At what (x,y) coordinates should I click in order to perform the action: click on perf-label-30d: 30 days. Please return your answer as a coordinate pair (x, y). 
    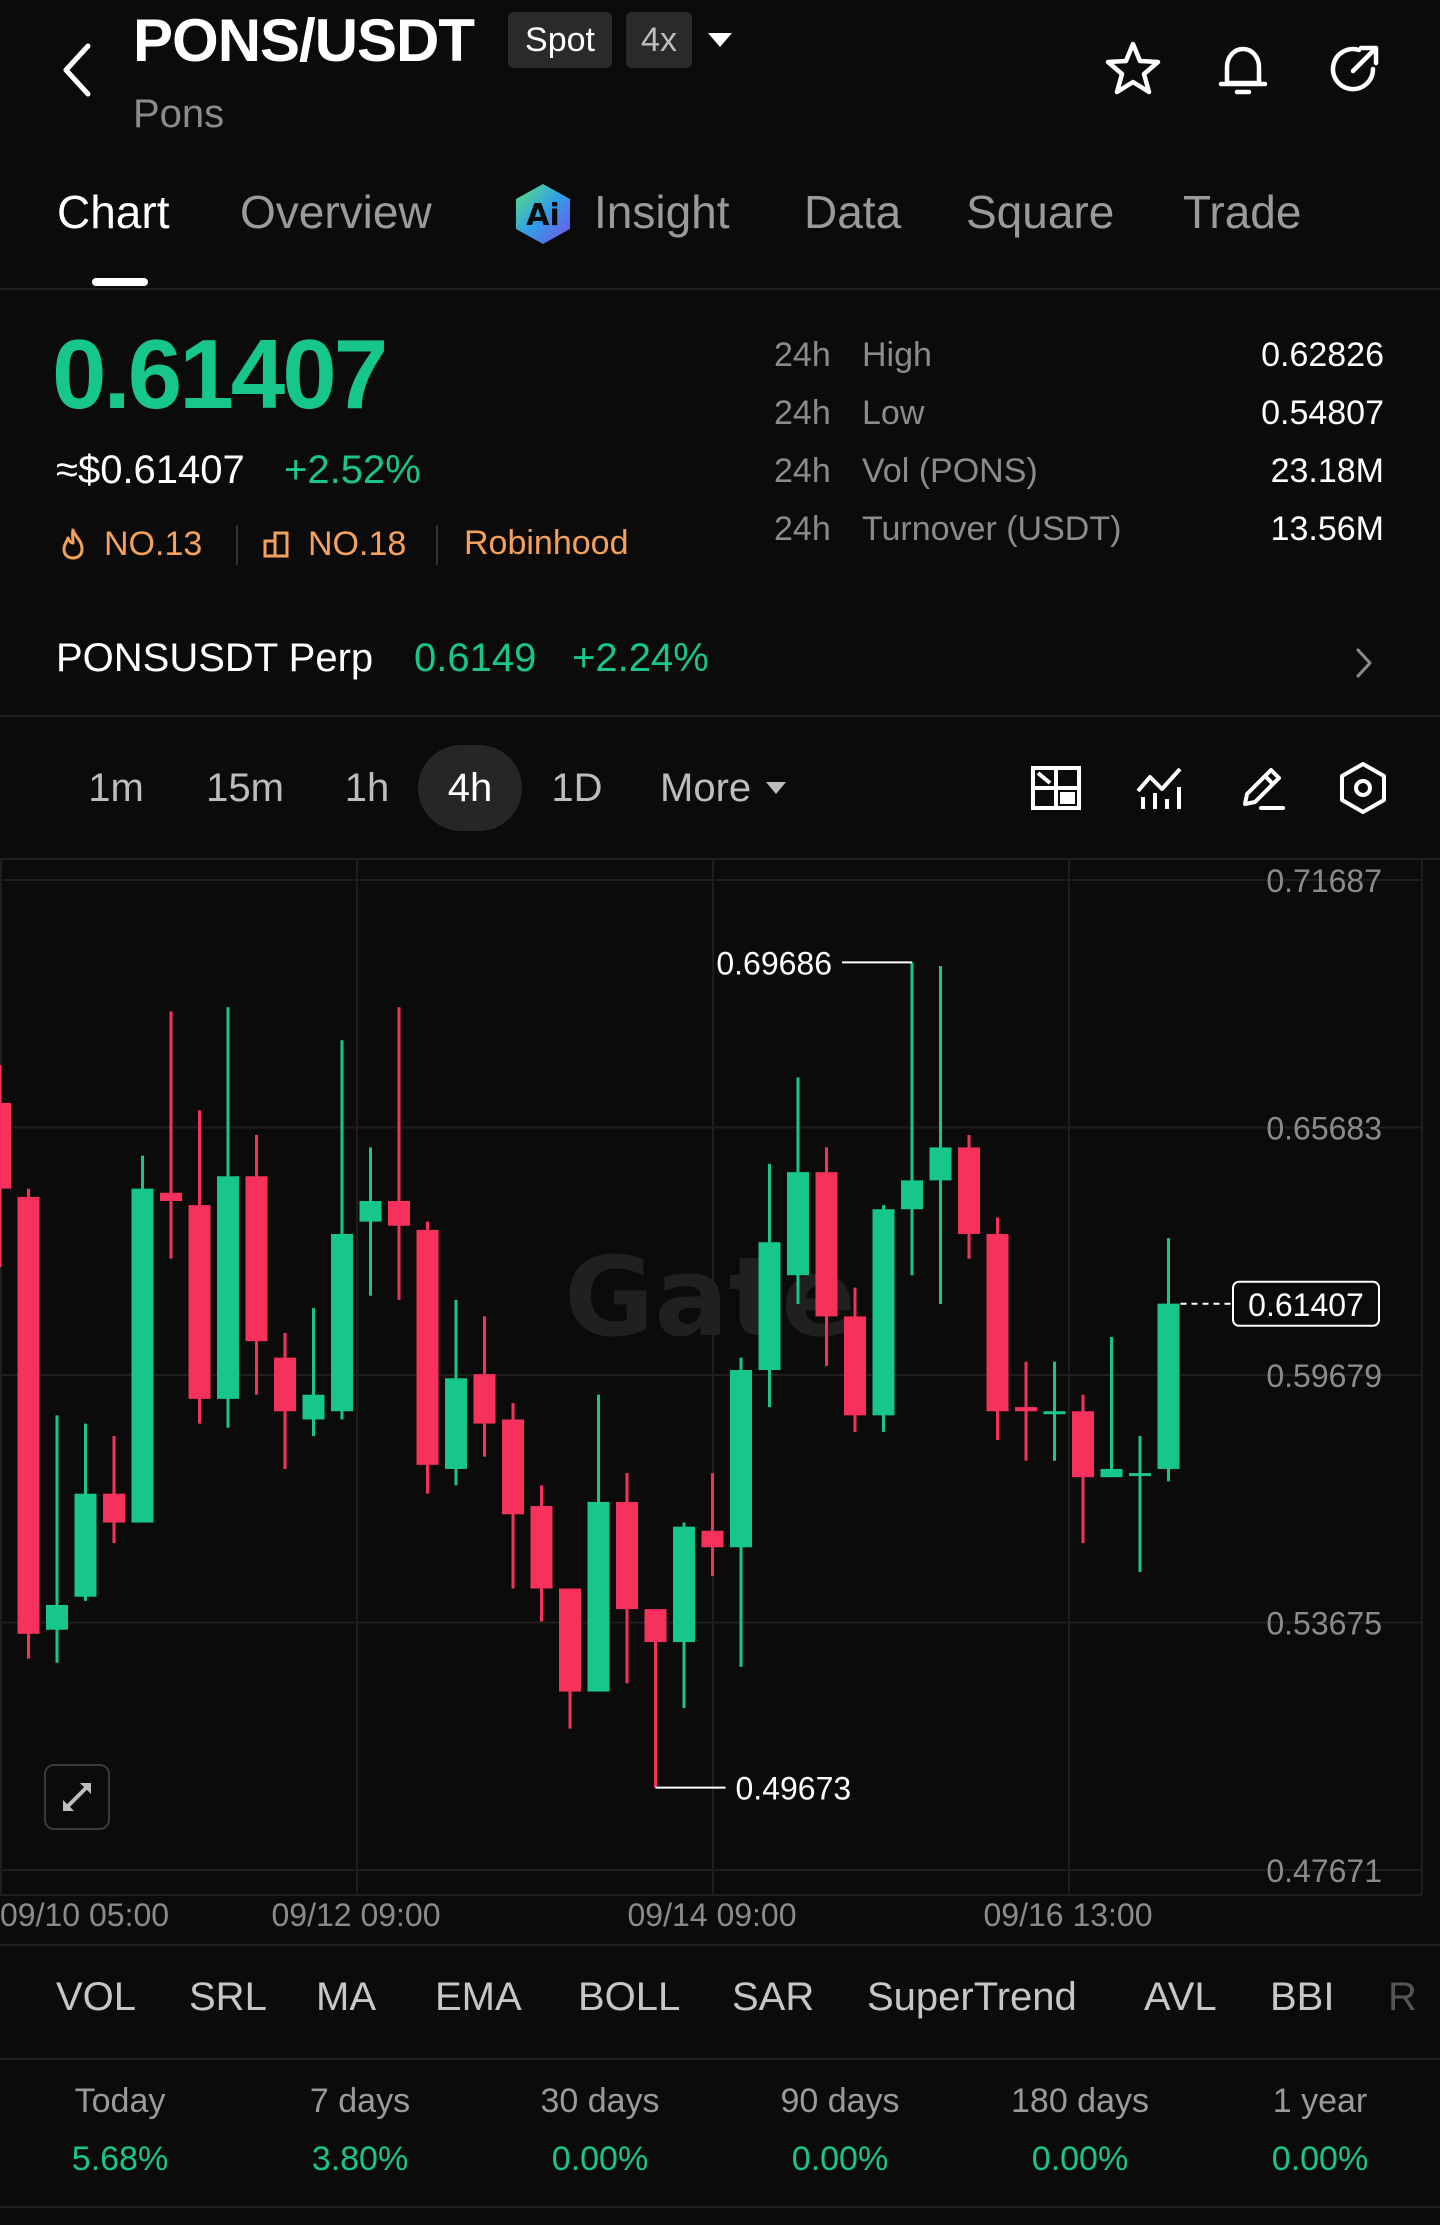
    Looking at the image, I should click on (600, 2101).